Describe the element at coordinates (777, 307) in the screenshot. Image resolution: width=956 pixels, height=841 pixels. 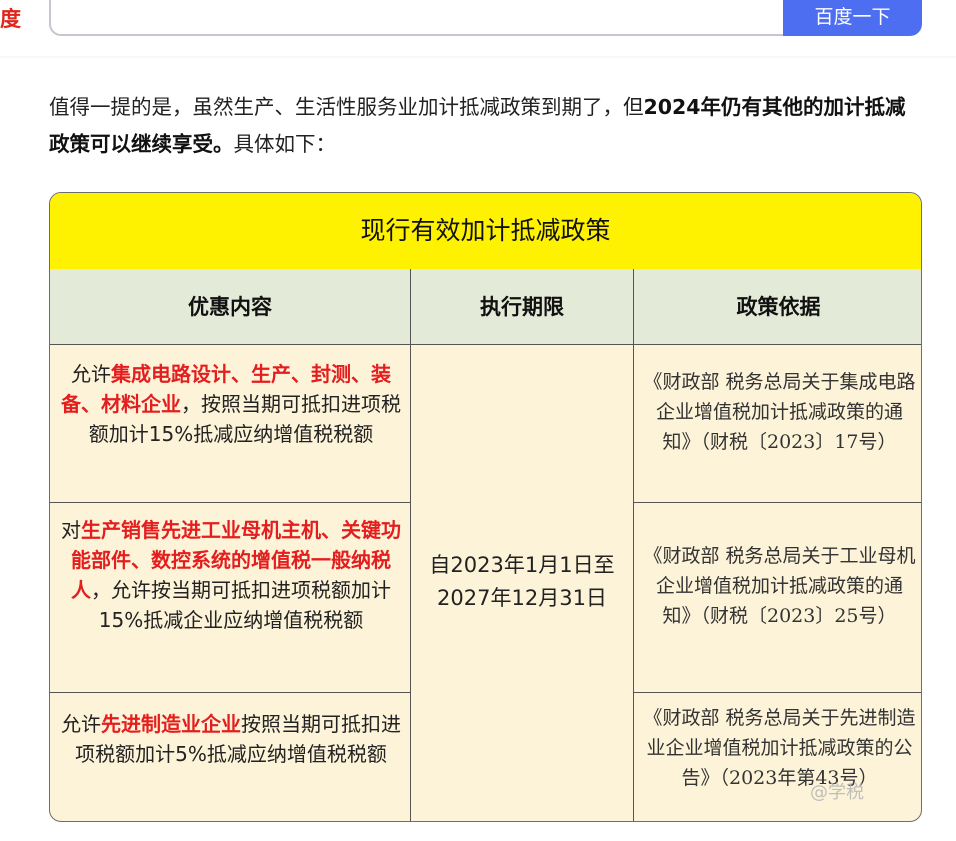
I see `header-basis: 政策依据` at that location.